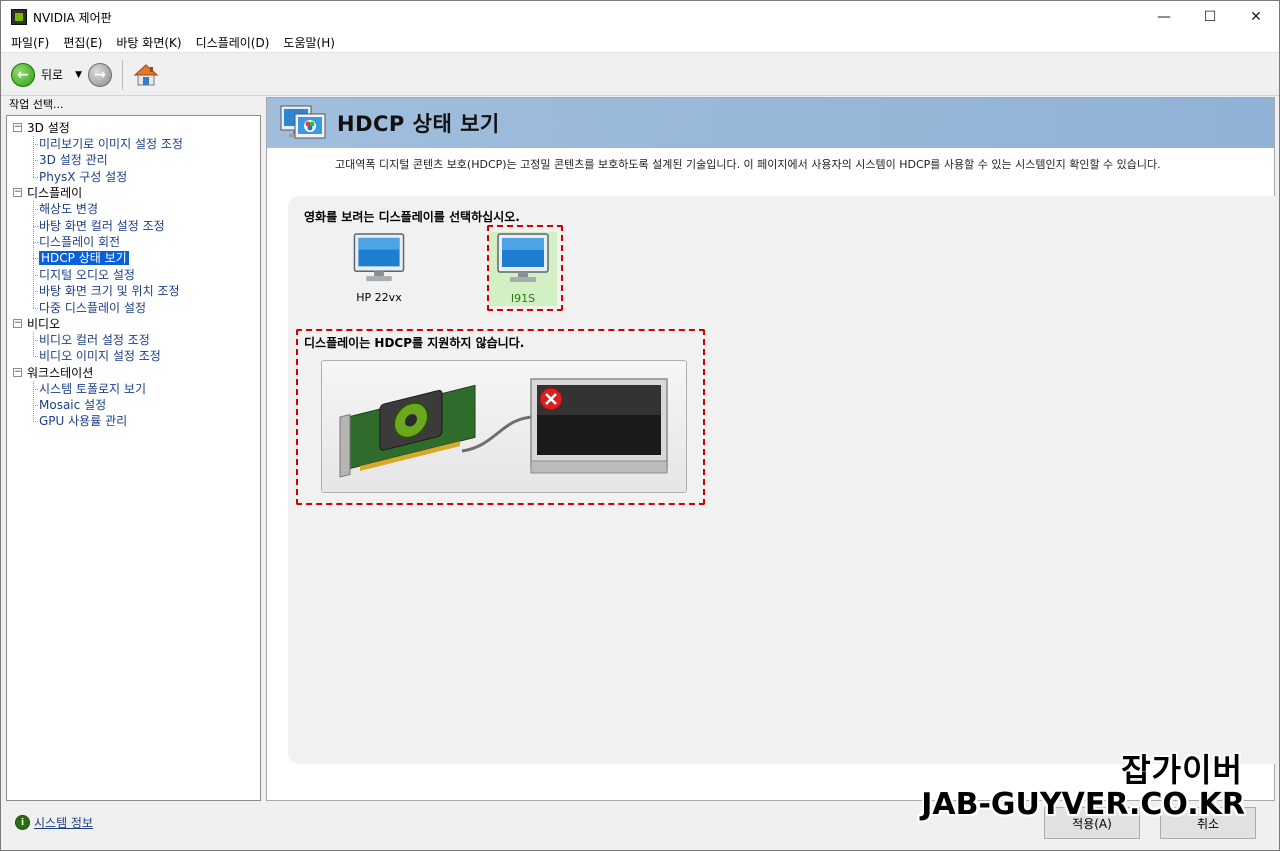  Describe the element at coordinates (233, 42) in the screenshot. I see `menu-display: 디스플레이(D)` at that location.